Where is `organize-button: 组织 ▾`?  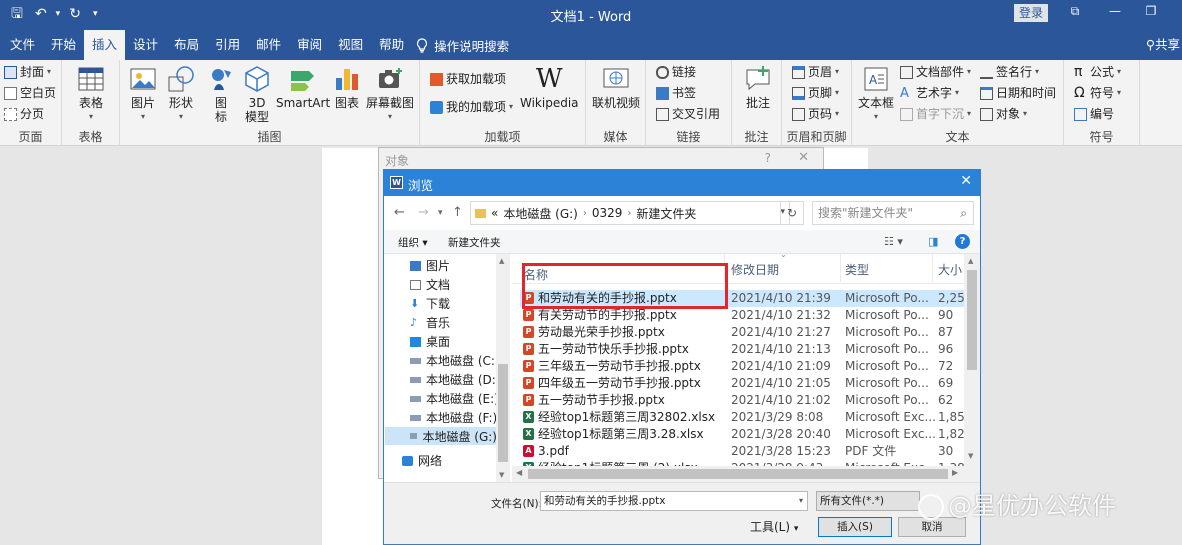 organize-button: 组织 ▾ is located at coordinates (413, 242).